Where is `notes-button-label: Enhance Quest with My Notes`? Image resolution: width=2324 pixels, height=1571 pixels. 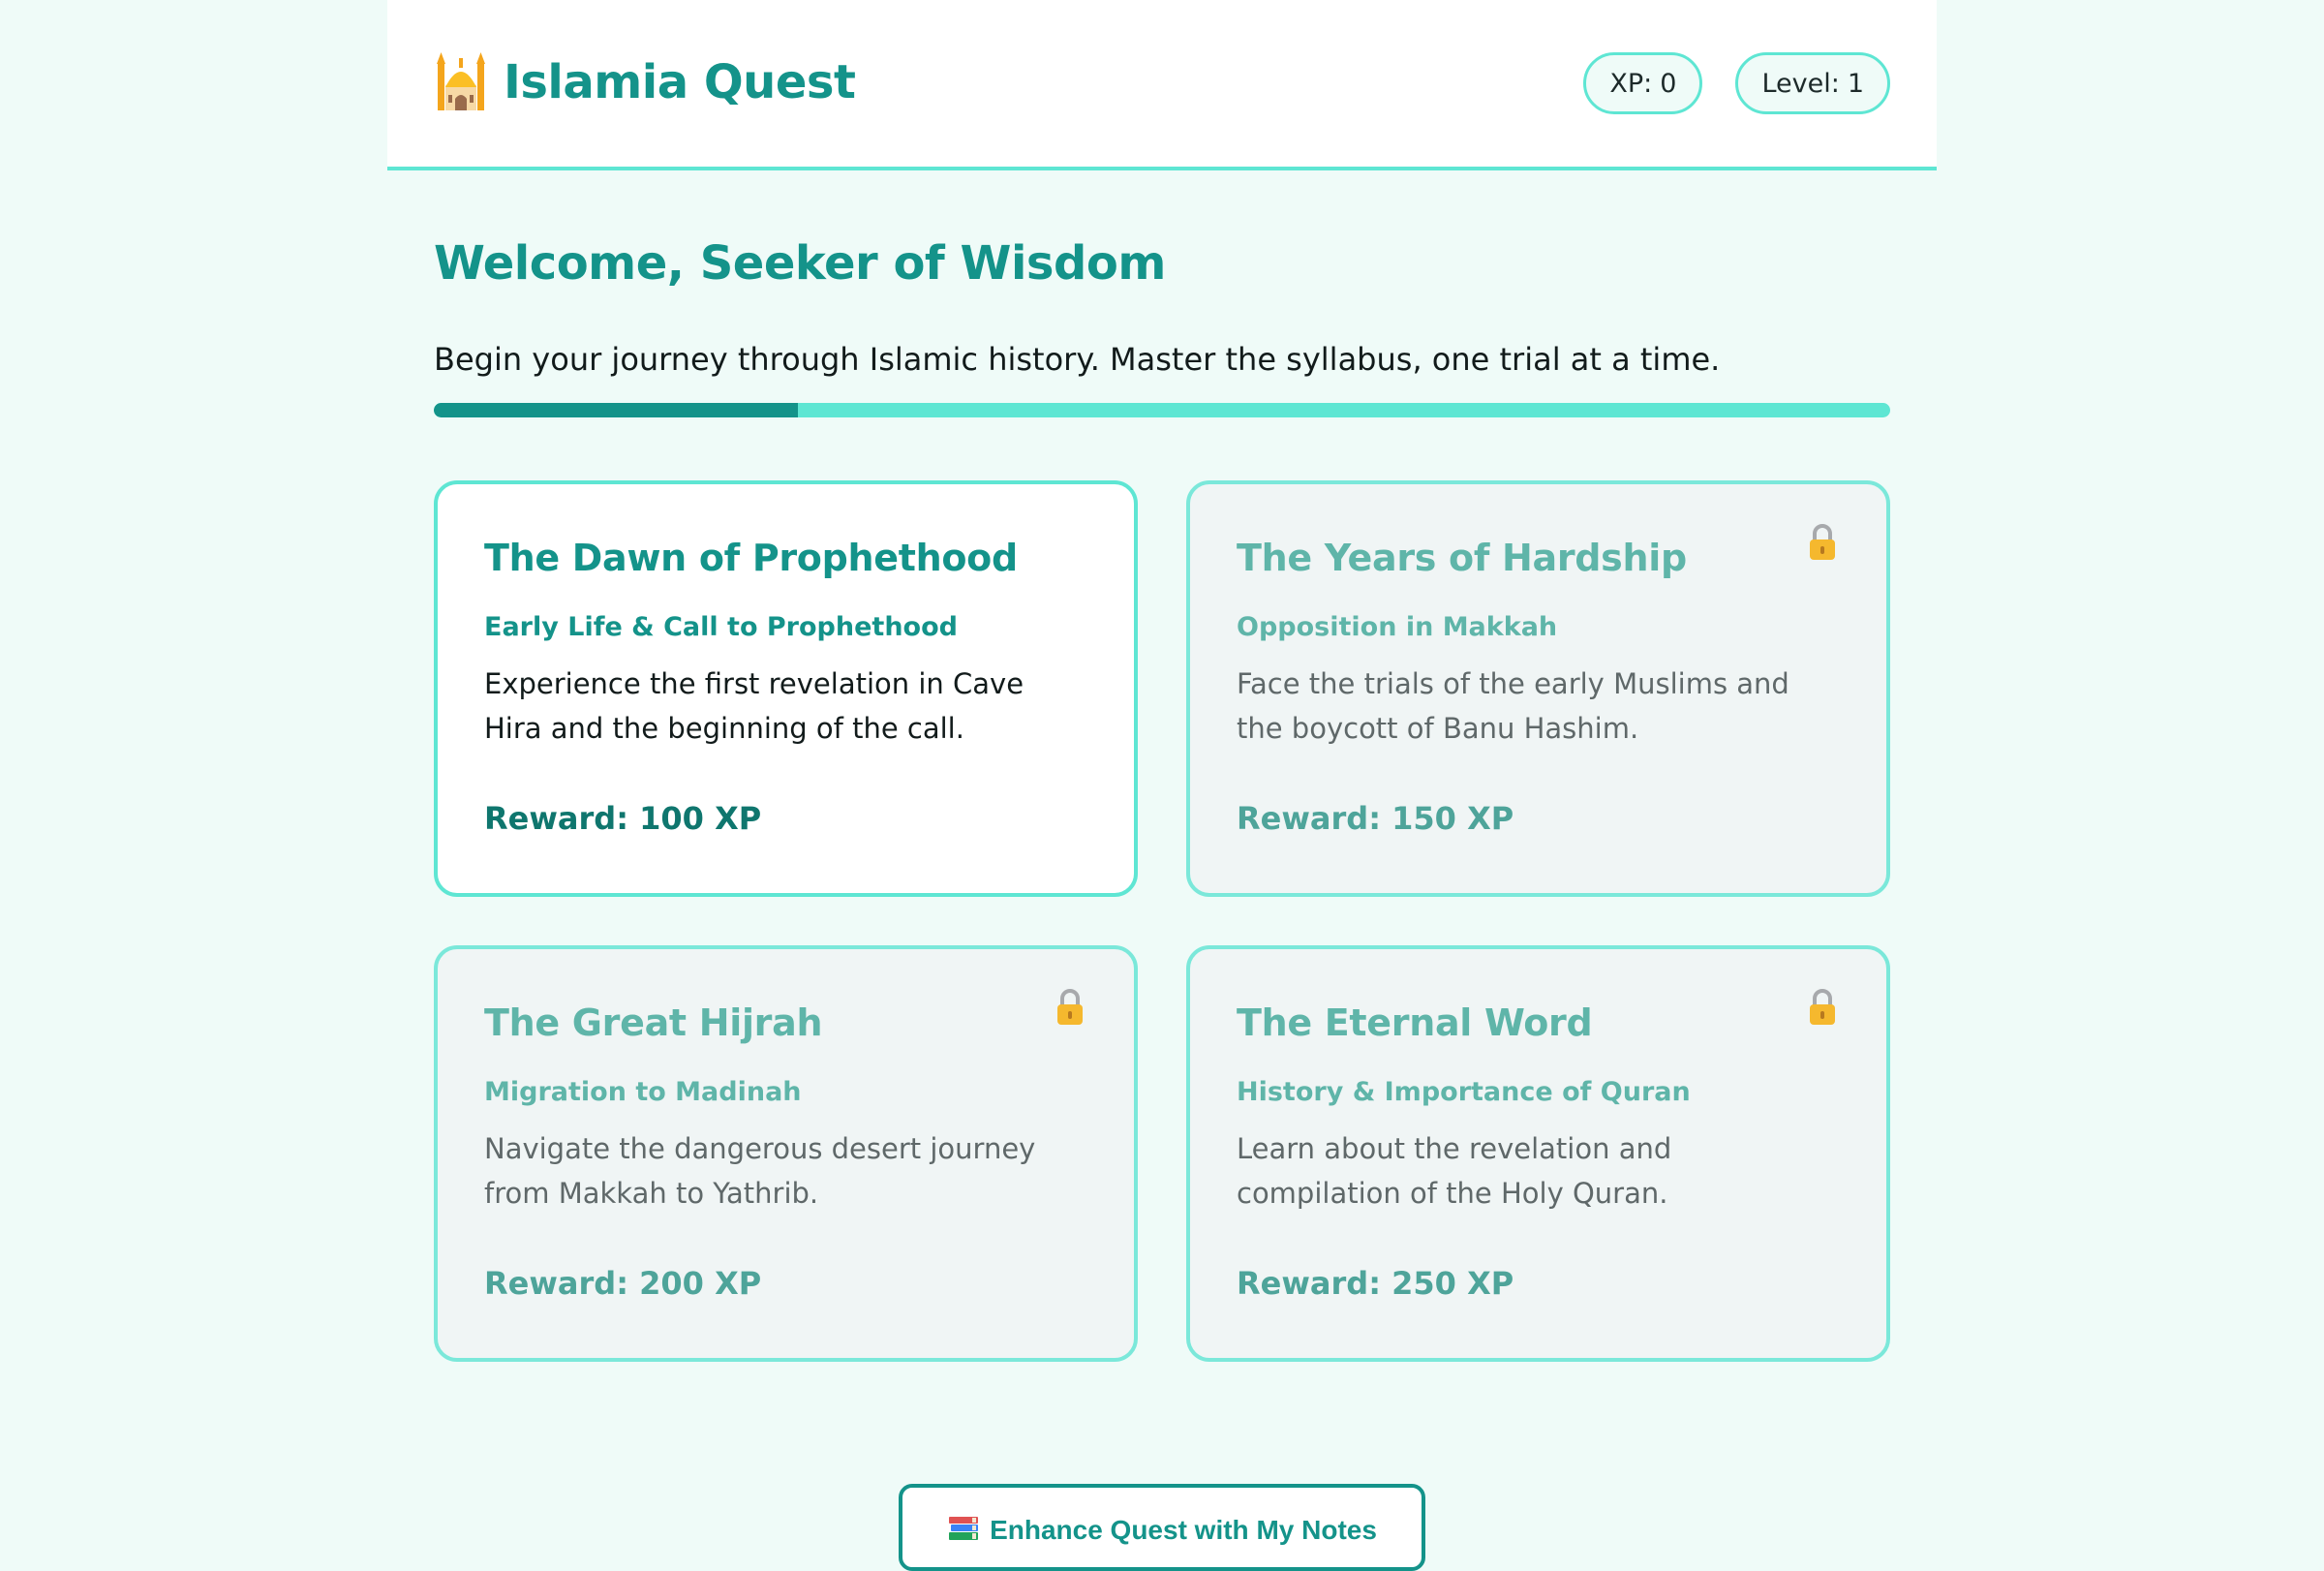 notes-button-label: Enhance Quest with My Notes is located at coordinates (1183, 1530).